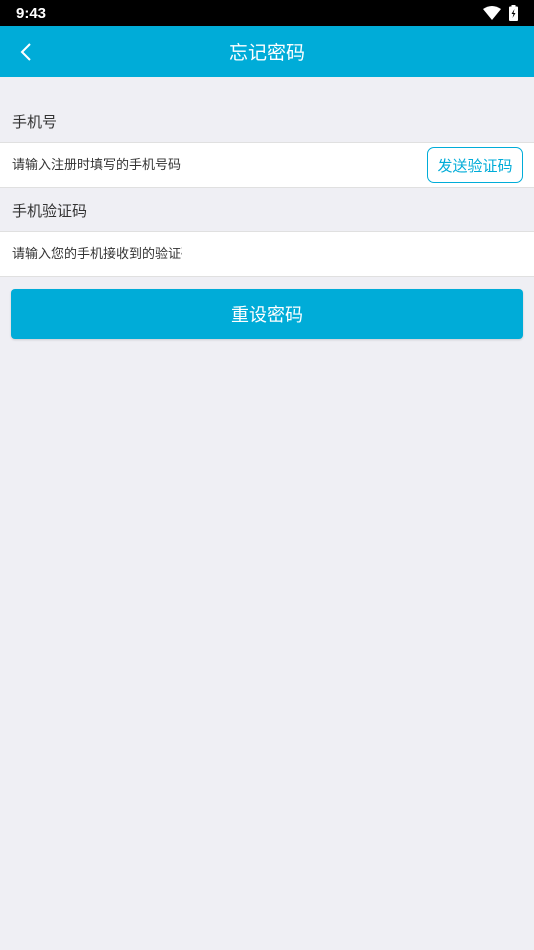 The image size is (534, 950). What do you see at coordinates (35, 121) in the screenshot?
I see `phone-label: 手机号` at bounding box center [35, 121].